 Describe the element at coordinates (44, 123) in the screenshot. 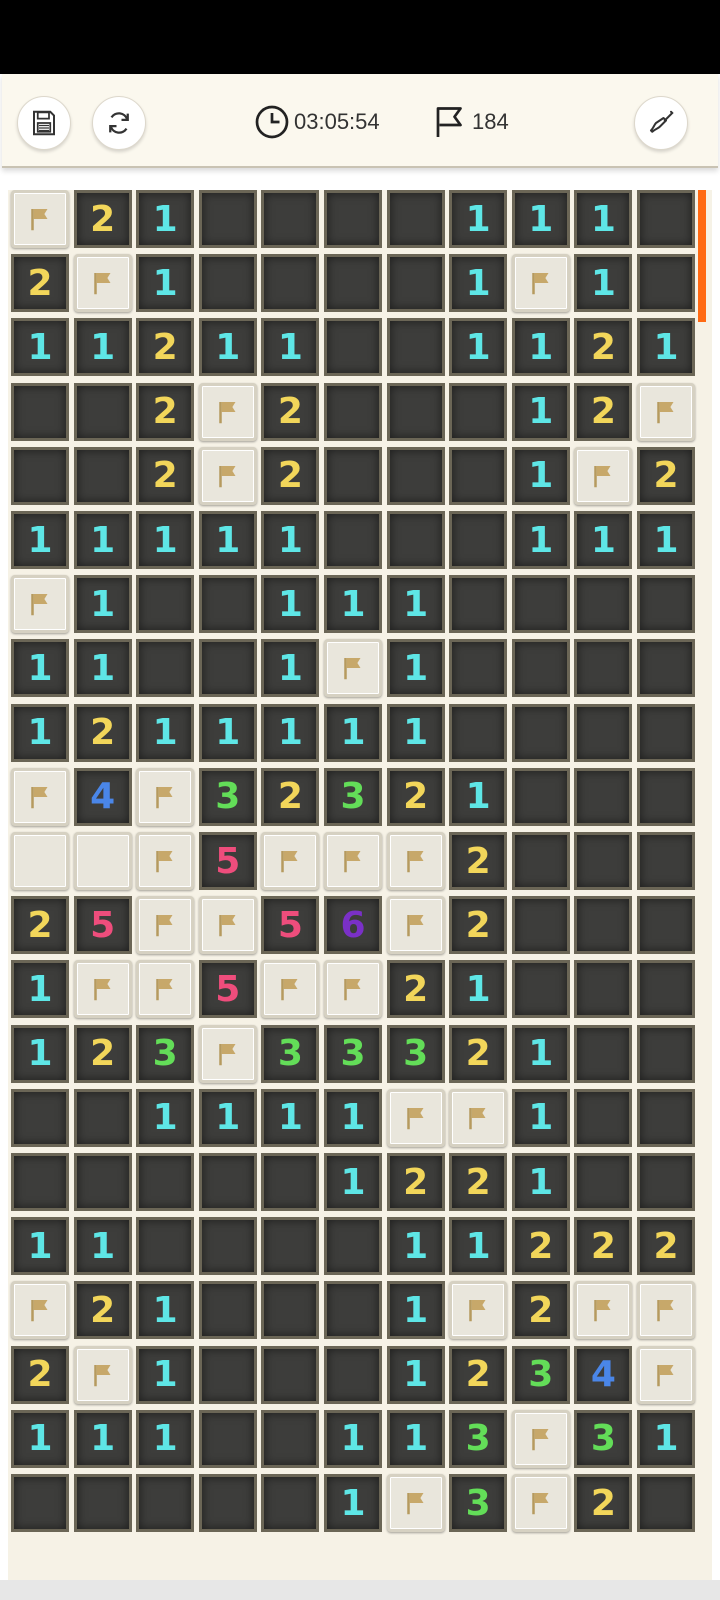

I see `save-button` at that location.